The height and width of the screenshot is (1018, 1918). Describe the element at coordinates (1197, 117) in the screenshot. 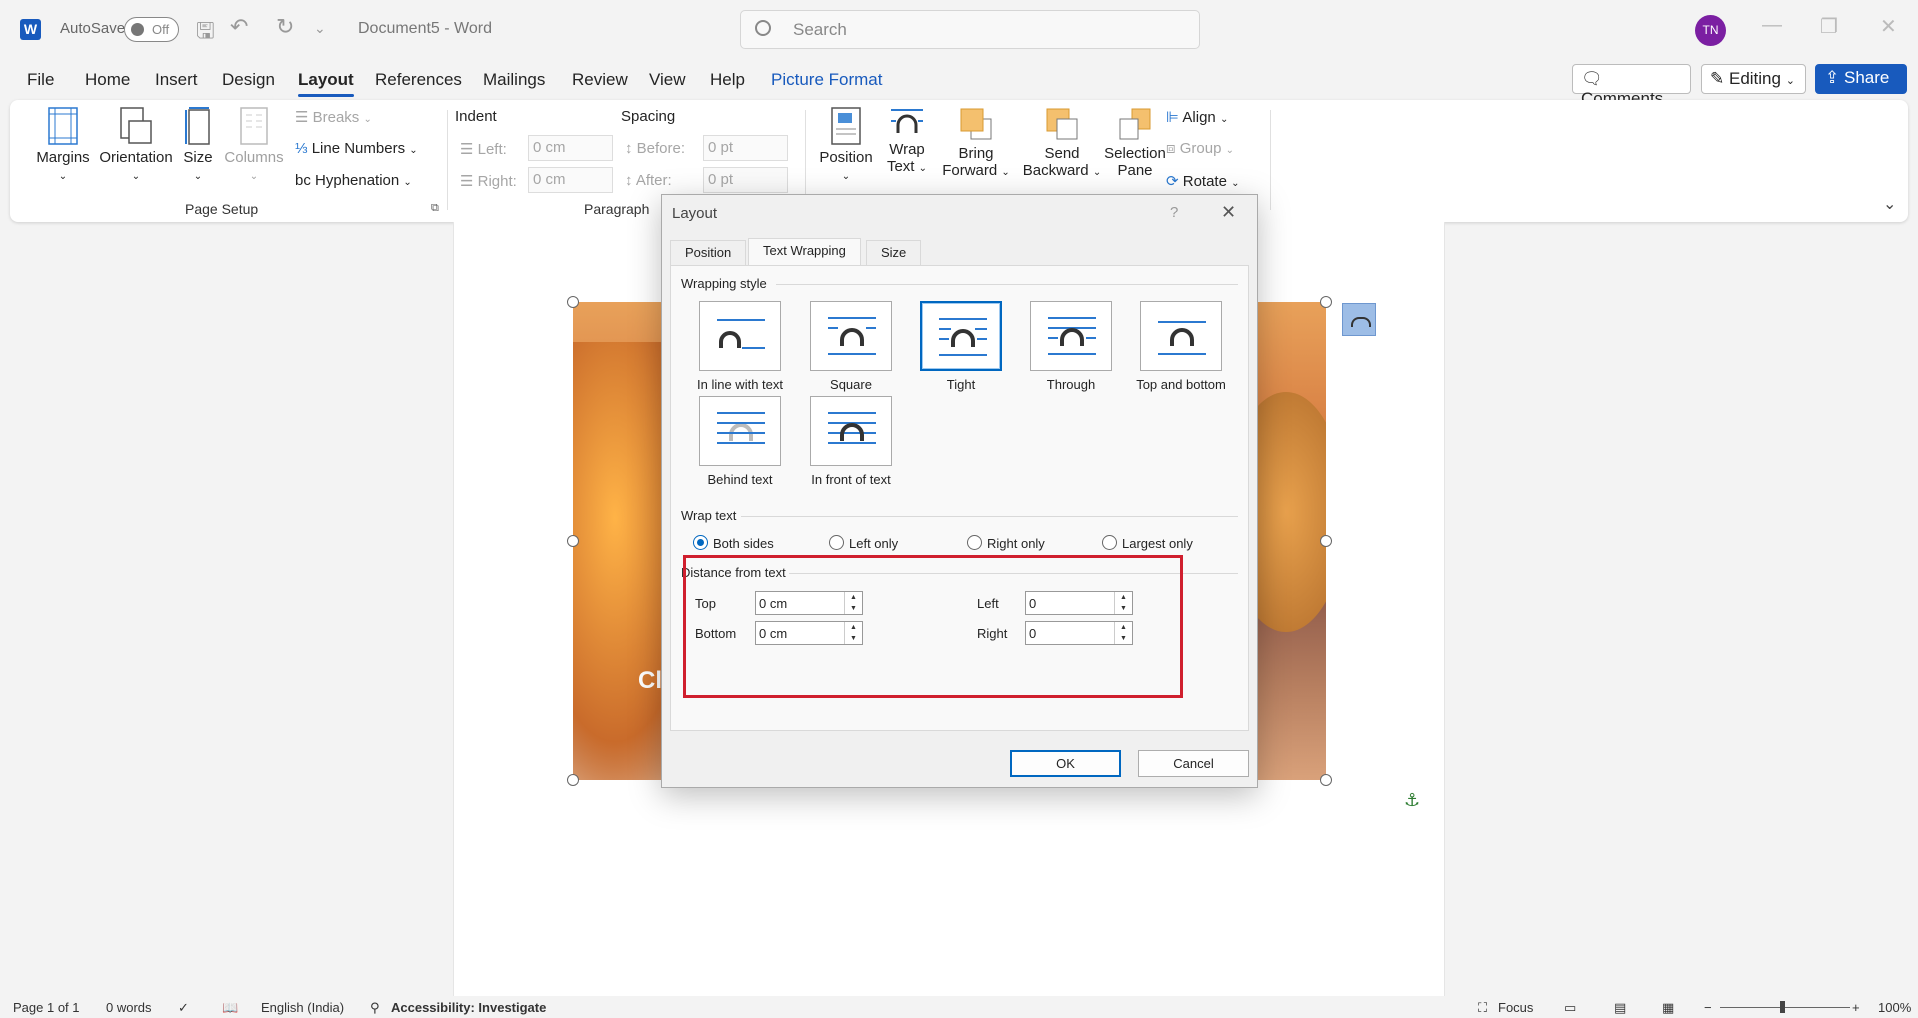

I see `align-button: ⊫ Align ⌄` at that location.